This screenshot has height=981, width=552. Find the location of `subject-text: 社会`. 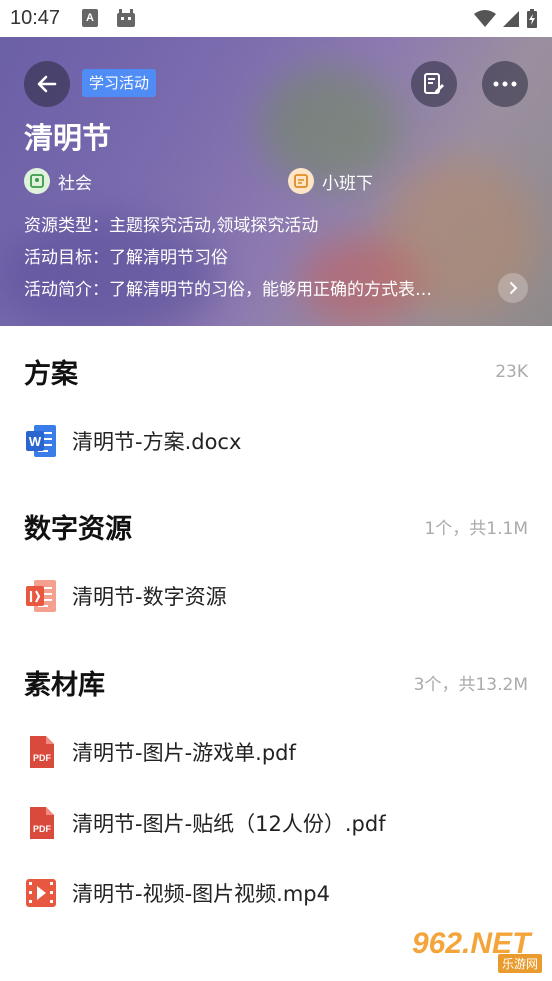

subject-text: 社会 is located at coordinates (75, 183).